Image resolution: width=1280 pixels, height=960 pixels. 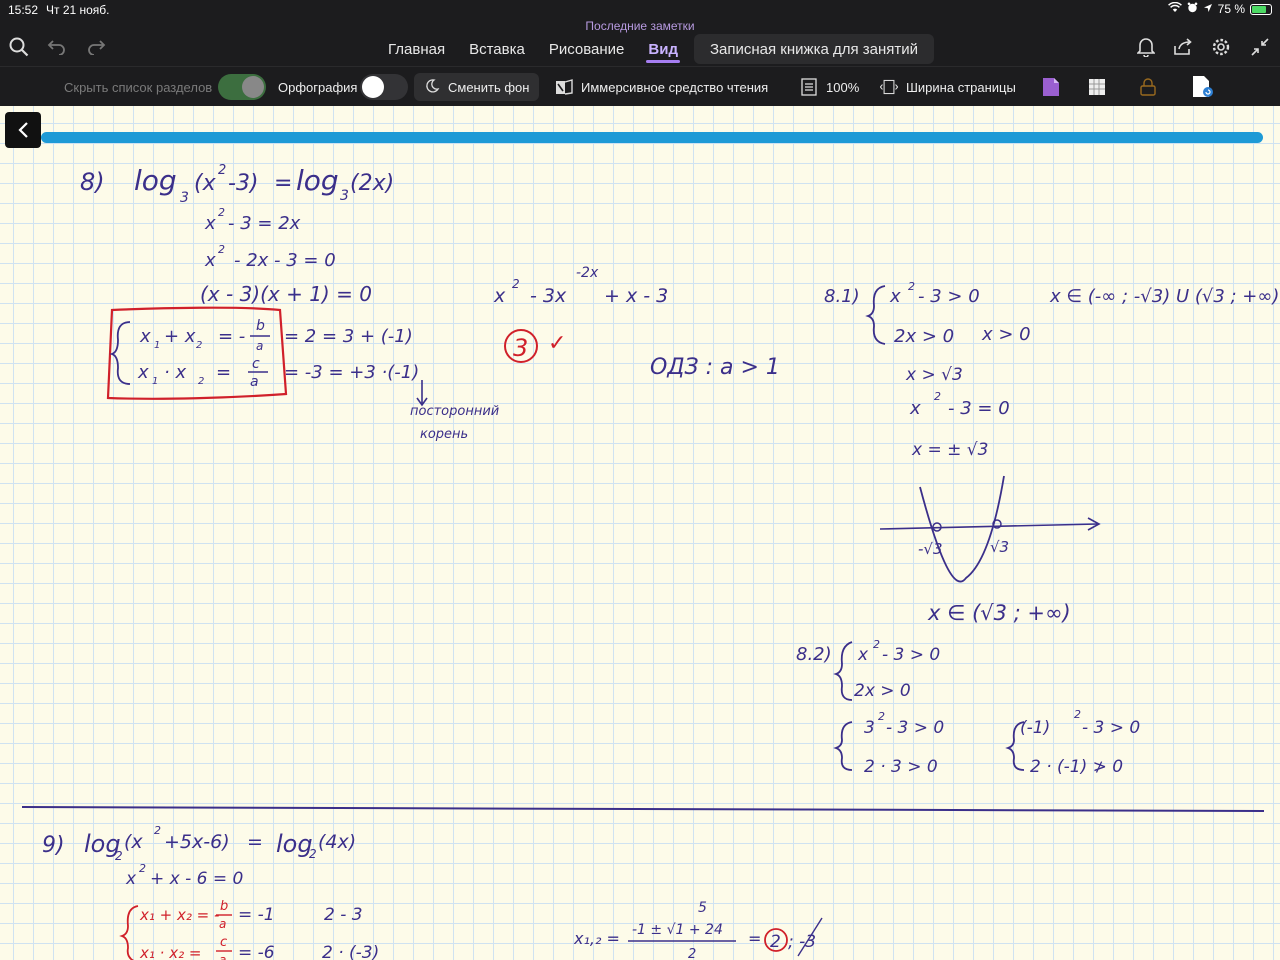 I want to click on status-date: Чт 21 нояб., so click(x=78, y=10).